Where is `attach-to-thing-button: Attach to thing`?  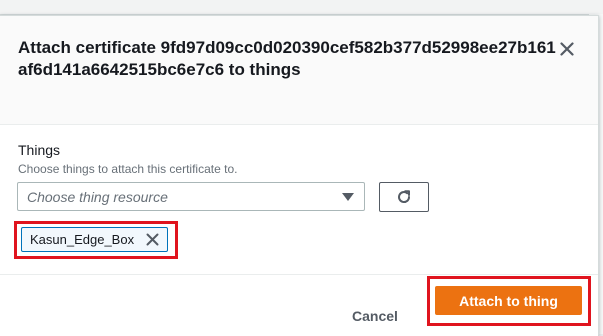 attach-to-thing-button: Attach to thing is located at coordinates (508, 300).